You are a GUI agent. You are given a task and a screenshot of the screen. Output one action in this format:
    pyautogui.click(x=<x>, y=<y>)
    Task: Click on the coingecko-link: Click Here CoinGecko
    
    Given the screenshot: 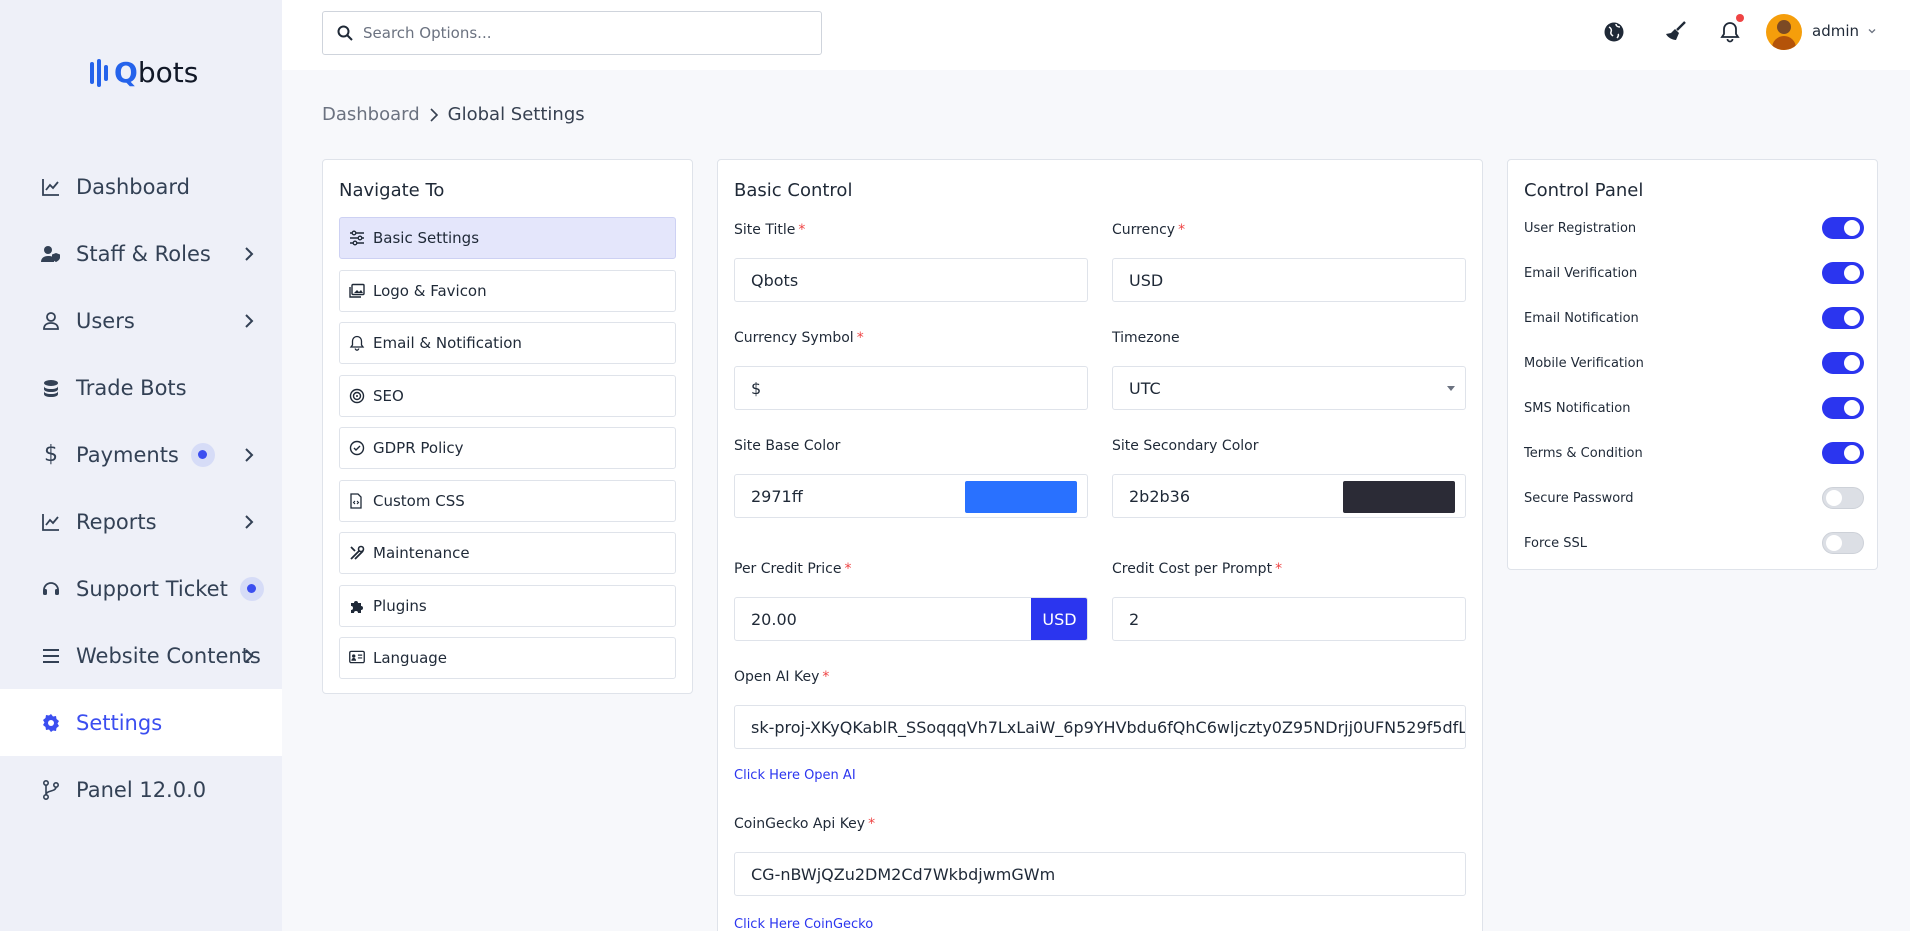 What is the action you would take?
    pyautogui.click(x=803, y=924)
    